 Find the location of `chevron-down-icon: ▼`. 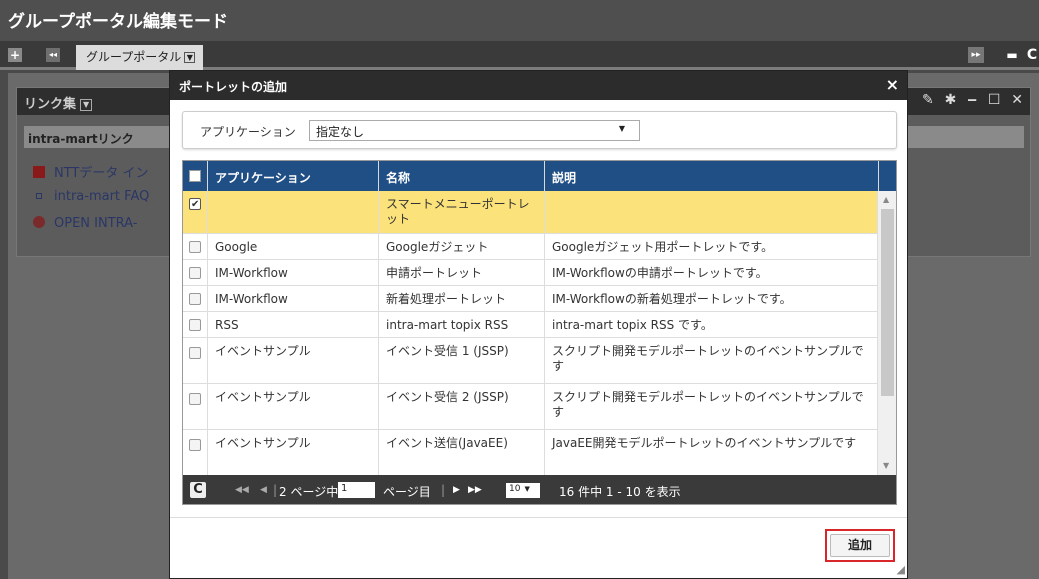

chevron-down-icon: ▼ is located at coordinates (621, 128).